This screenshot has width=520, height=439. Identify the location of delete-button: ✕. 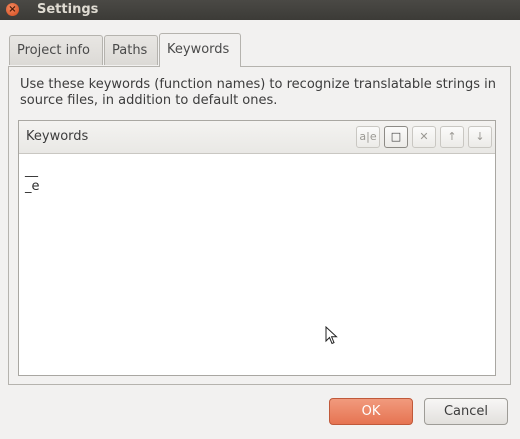
(424, 137).